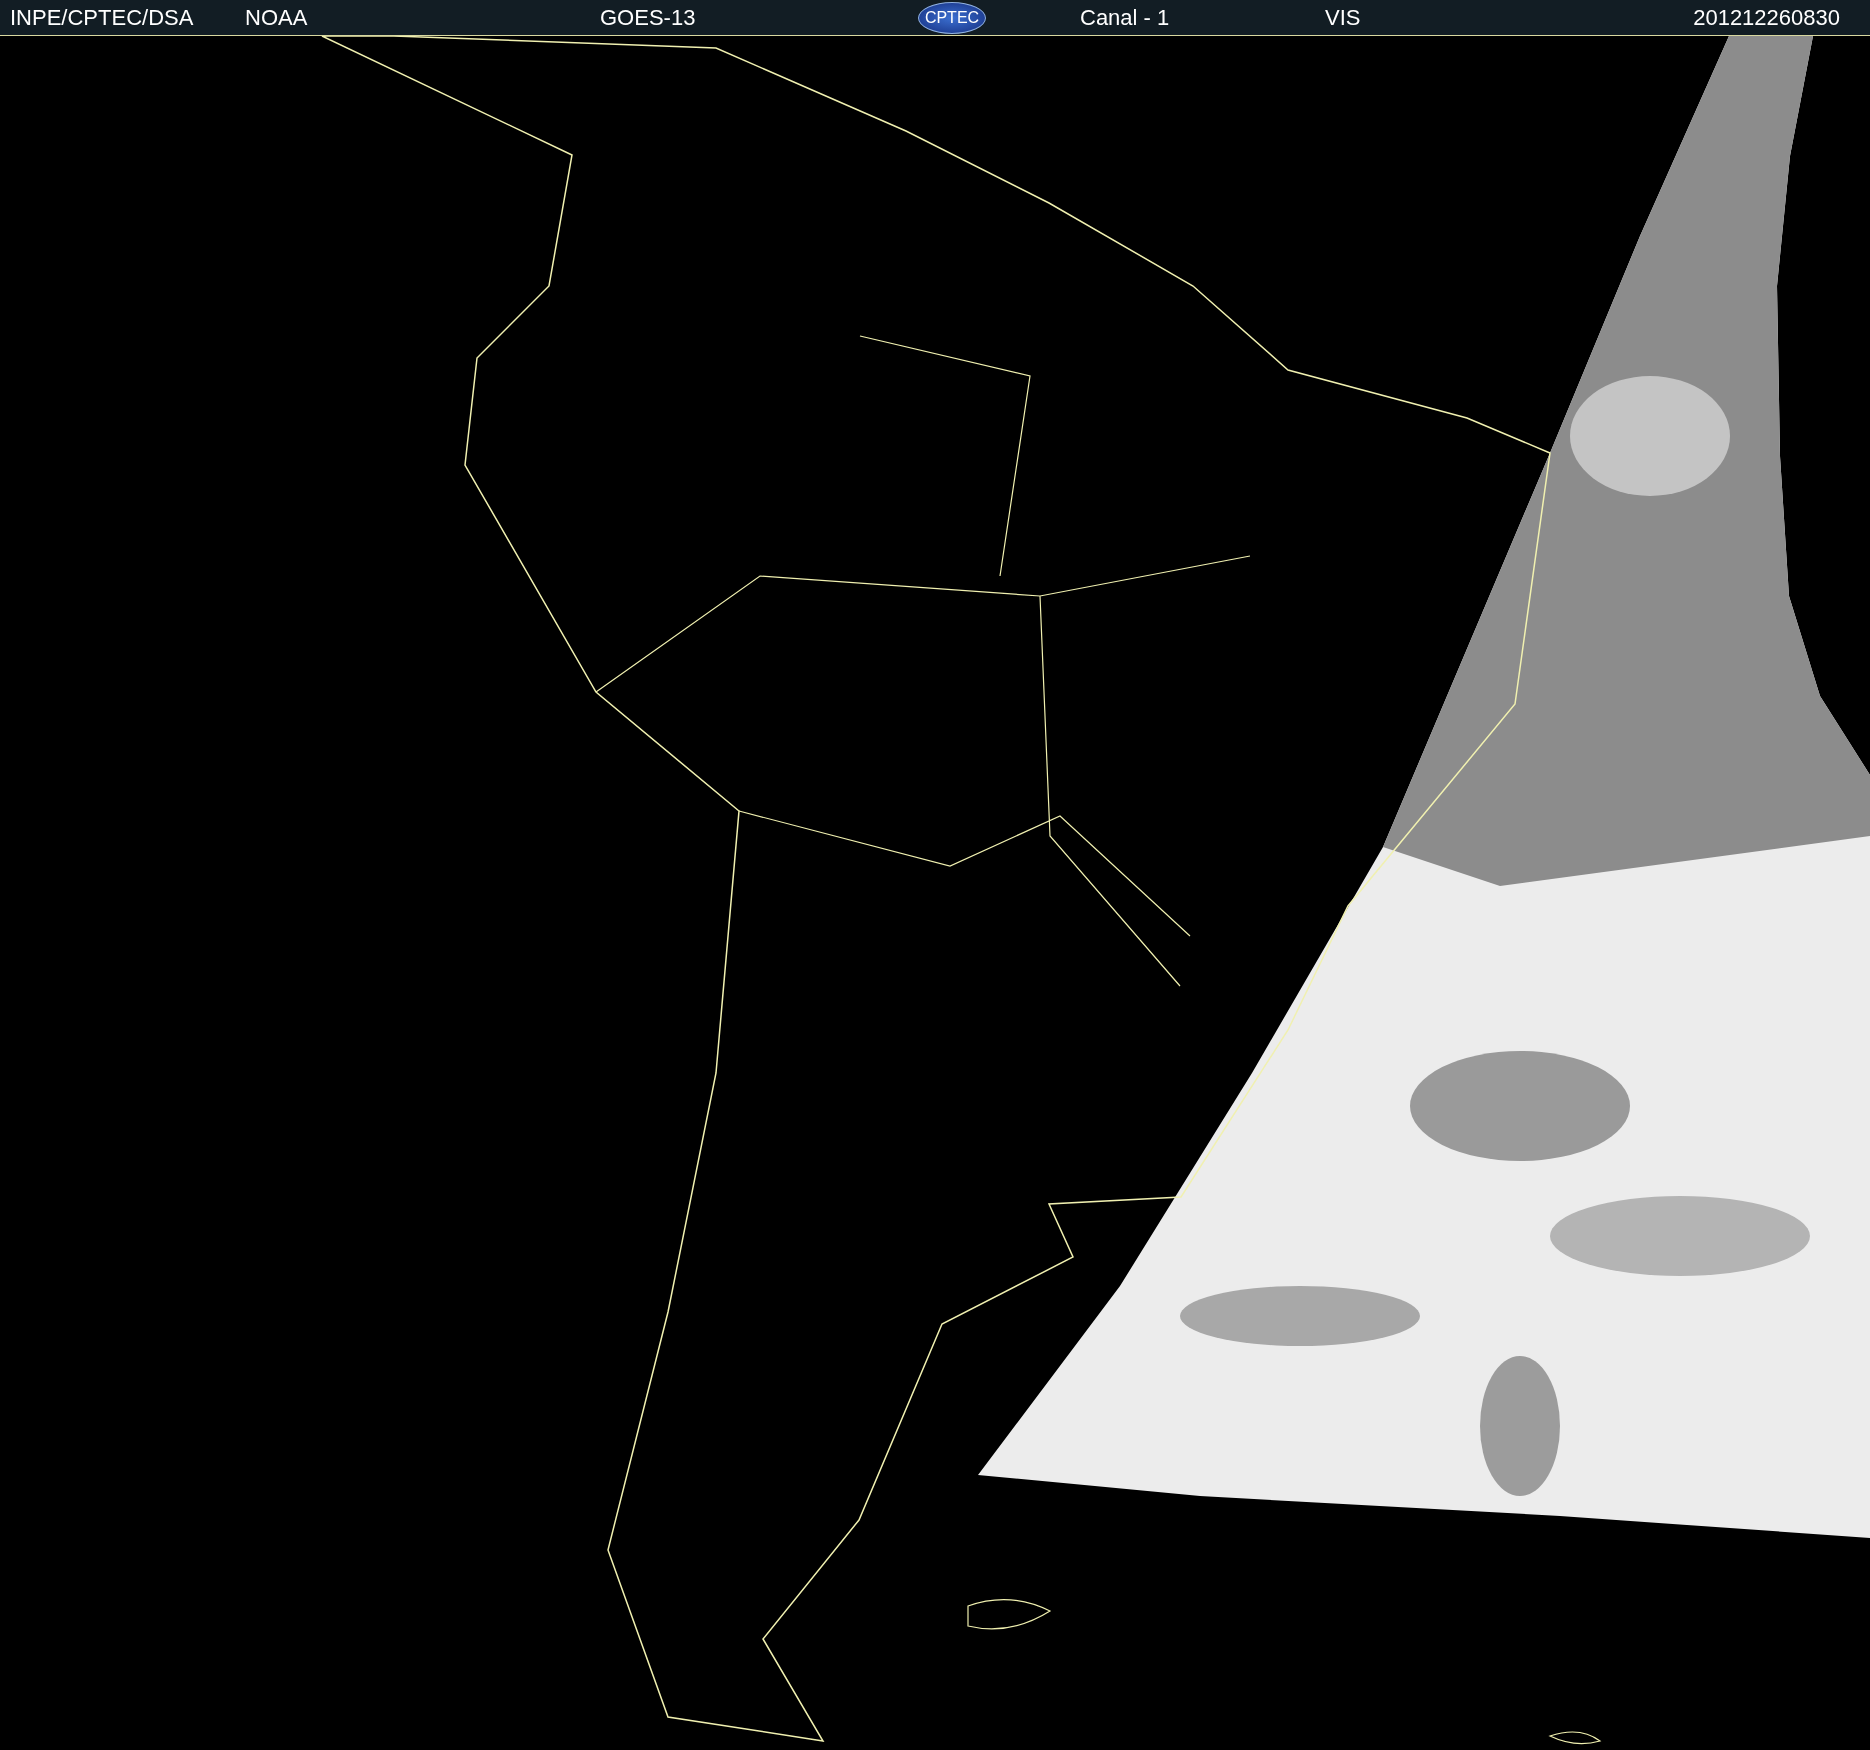  Describe the element at coordinates (648, 17) in the screenshot. I see `satellite-label: GOES-13` at that location.